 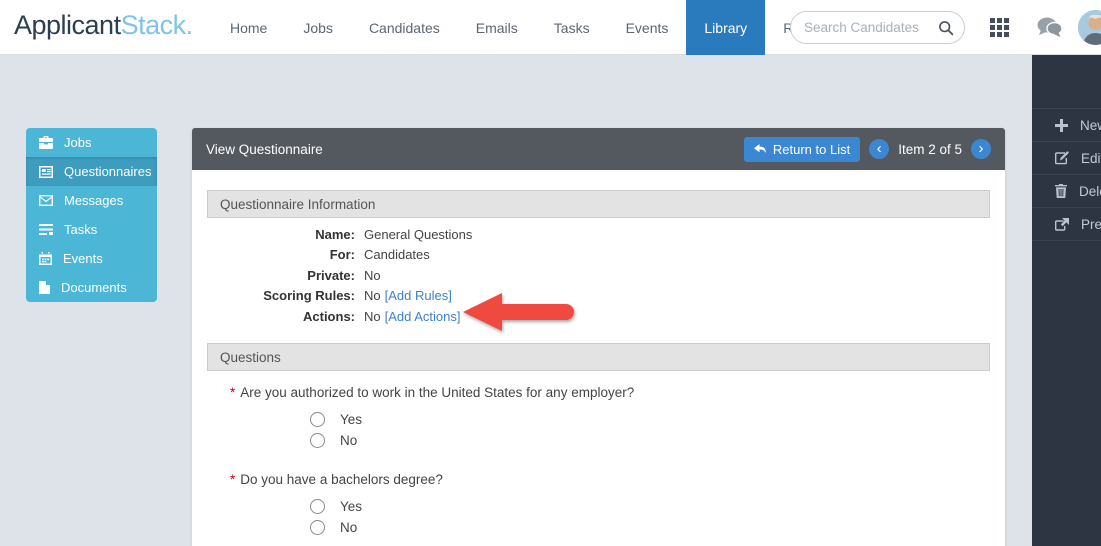 I want to click on question-2-options: Yes No, so click(x=650, y=517).